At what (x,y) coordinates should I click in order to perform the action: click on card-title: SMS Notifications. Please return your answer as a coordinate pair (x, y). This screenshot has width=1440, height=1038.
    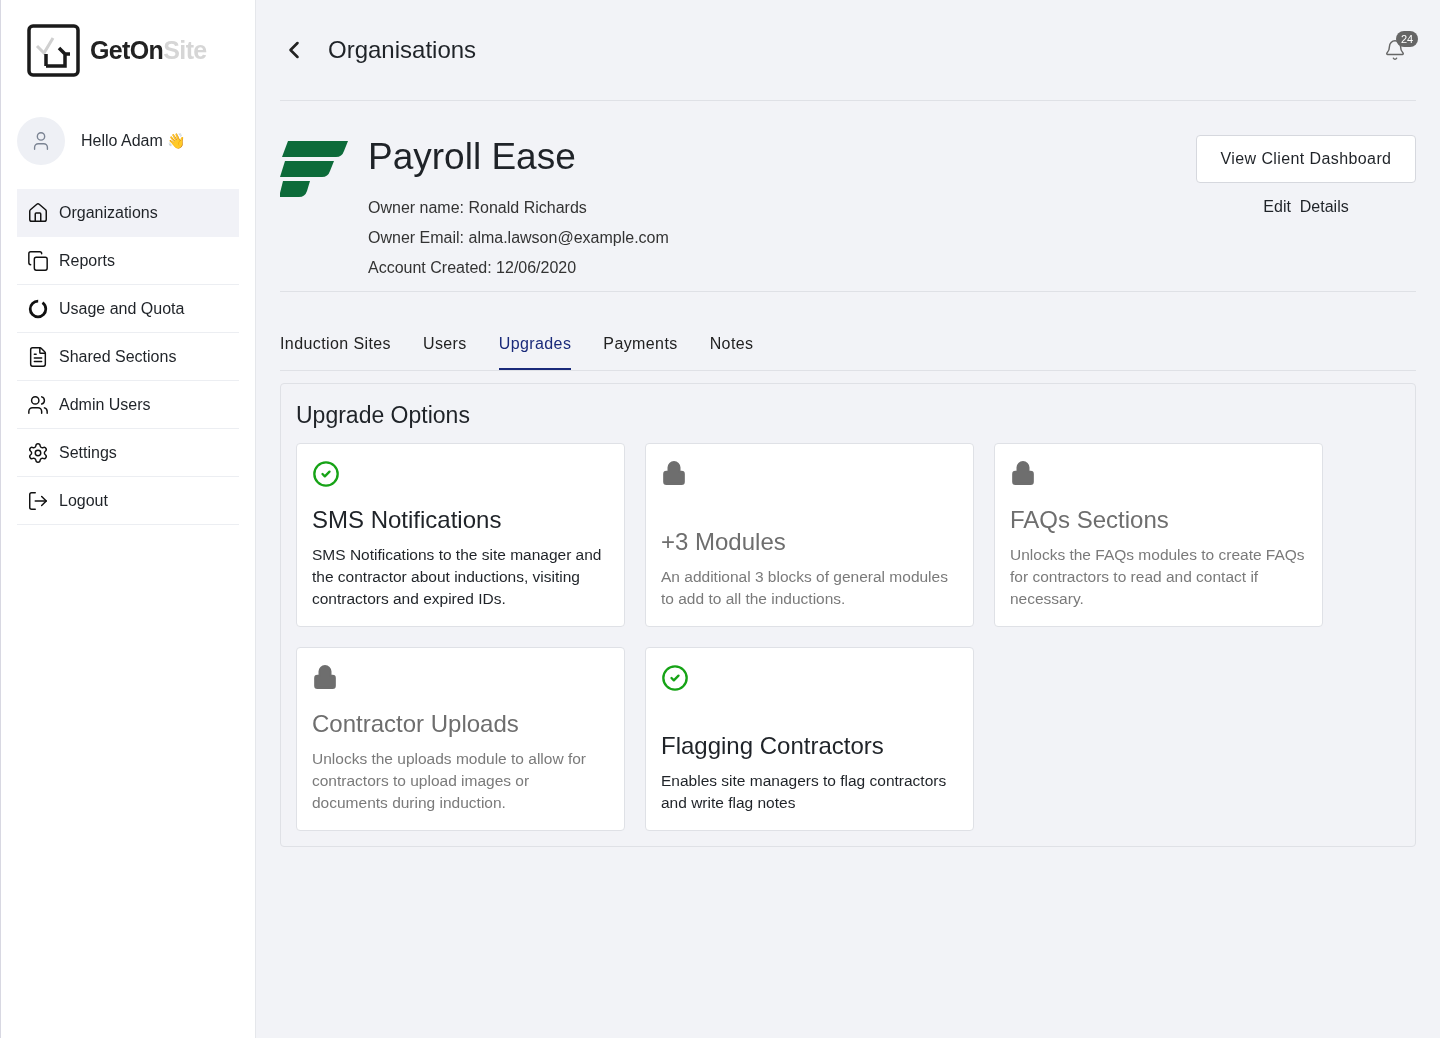
    Looking at the image, I should click on (407, 519).